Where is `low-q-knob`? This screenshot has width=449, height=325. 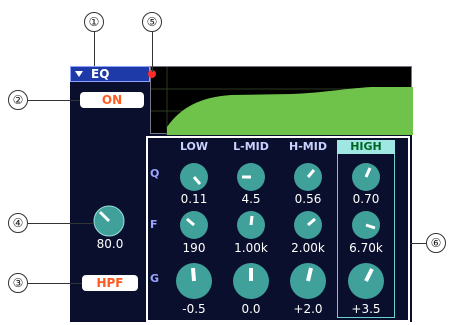 low-q-knob is located at coordinates (194, 177).